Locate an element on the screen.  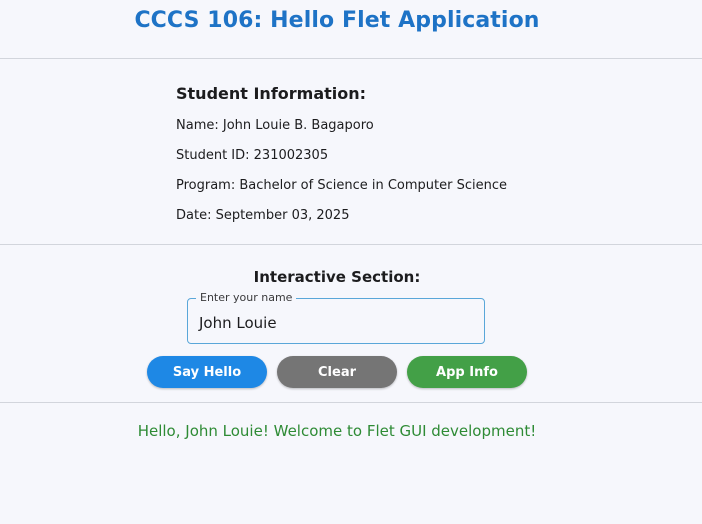
divider-middle is located at coordinates (351, 244).